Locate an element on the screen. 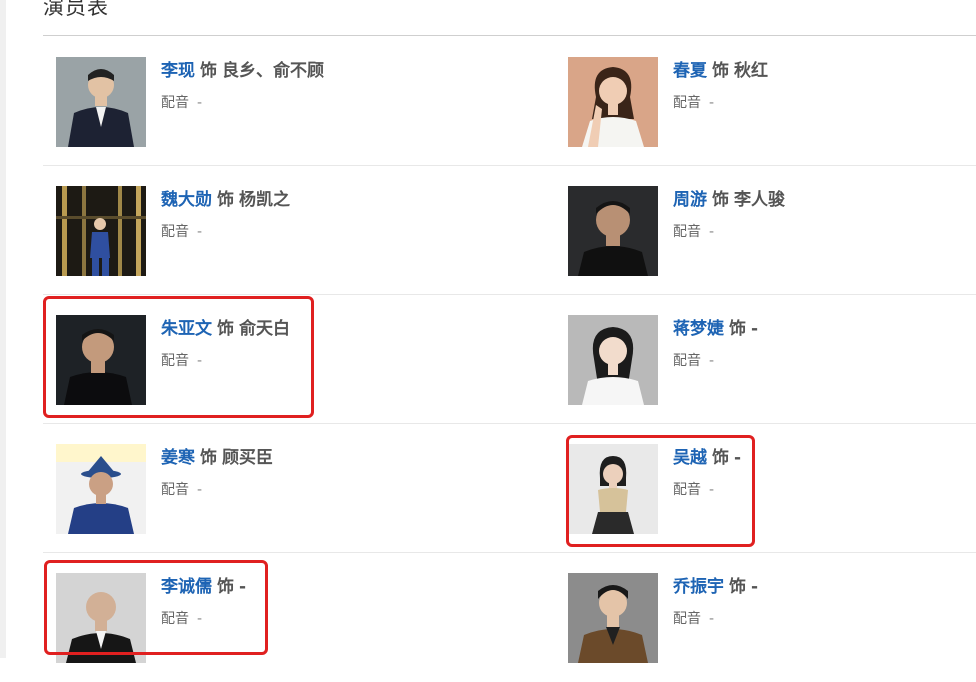 The image size is (976, 682). actor-name-link: 吴越 is located at coordinates (690, 458).